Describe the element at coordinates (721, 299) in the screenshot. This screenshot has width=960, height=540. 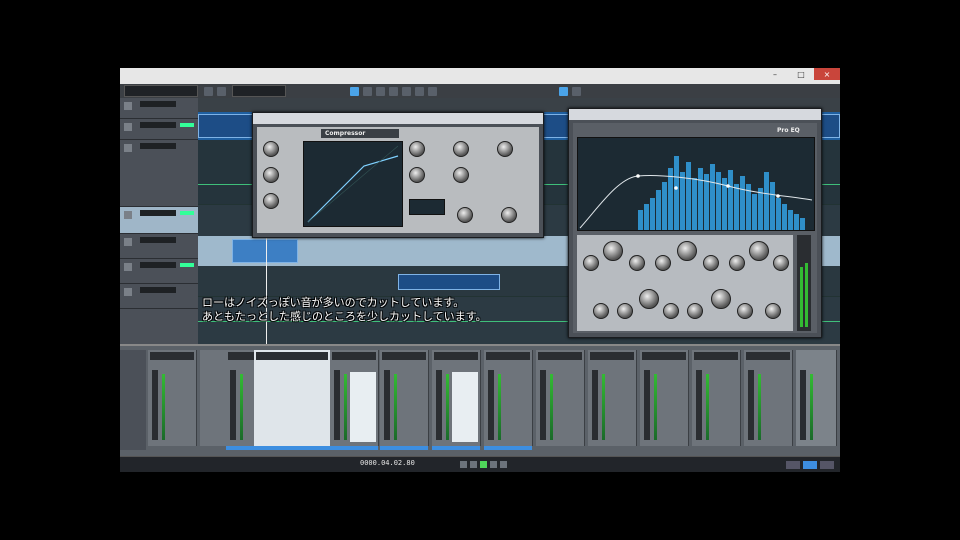
I see `band5-gain-knob` at that location.